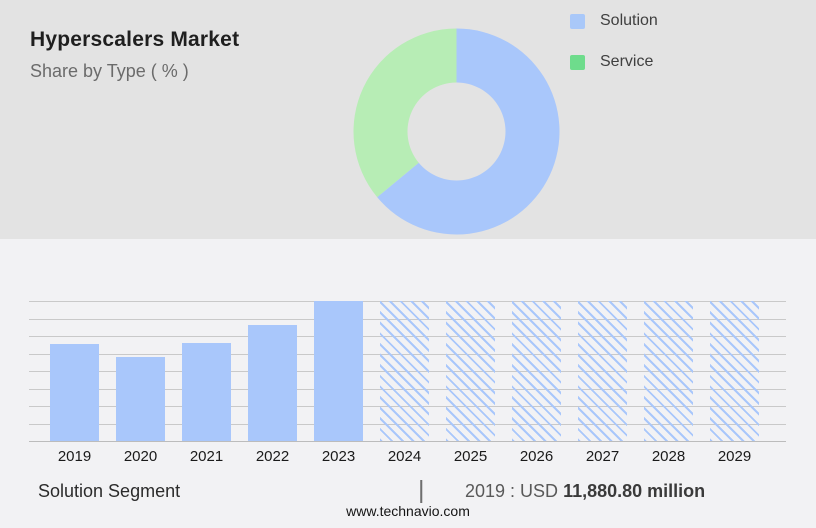 The image size is (816, 528). I want to click on solution-swatch-icon, so click(577, 21).